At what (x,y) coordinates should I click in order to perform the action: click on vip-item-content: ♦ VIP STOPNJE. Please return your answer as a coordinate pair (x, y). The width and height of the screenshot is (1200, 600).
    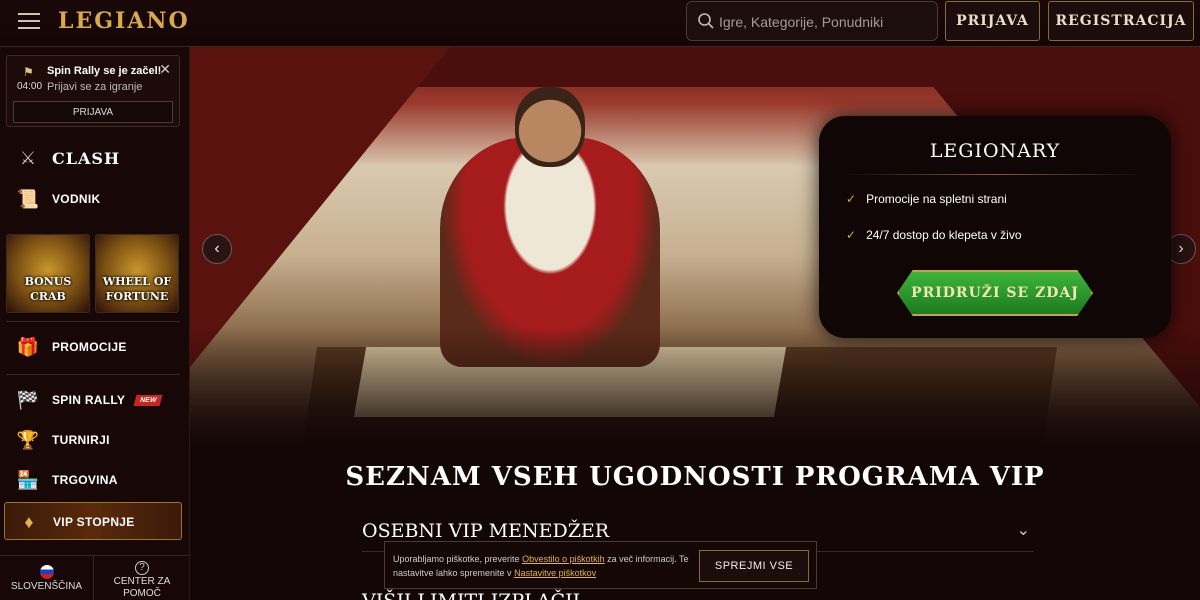
    Looking at the image, I should click on (75, 522).